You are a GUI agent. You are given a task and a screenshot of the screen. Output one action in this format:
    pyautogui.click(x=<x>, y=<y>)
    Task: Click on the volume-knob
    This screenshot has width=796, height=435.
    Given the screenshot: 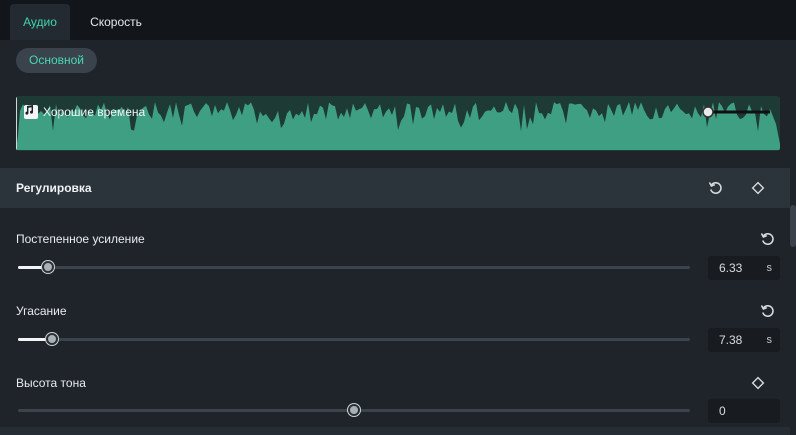 What is the action you would take?
    pyautogui.click(x=708, y=112)
    